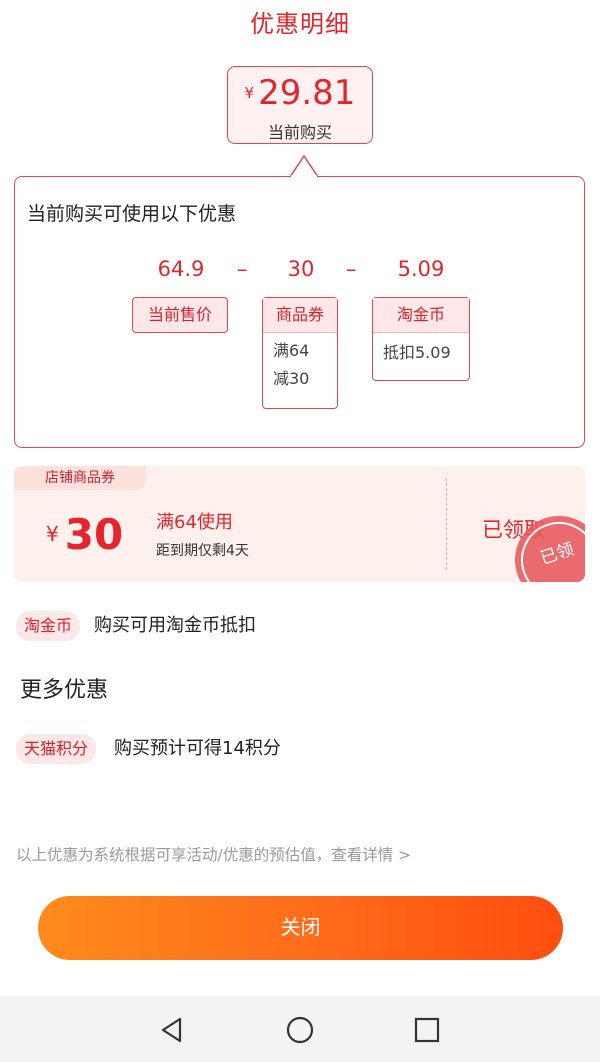  What do you see at coordinates (172, 1030) in the screenshot?
I see `back-icon` at bounding box center [172, 1030].